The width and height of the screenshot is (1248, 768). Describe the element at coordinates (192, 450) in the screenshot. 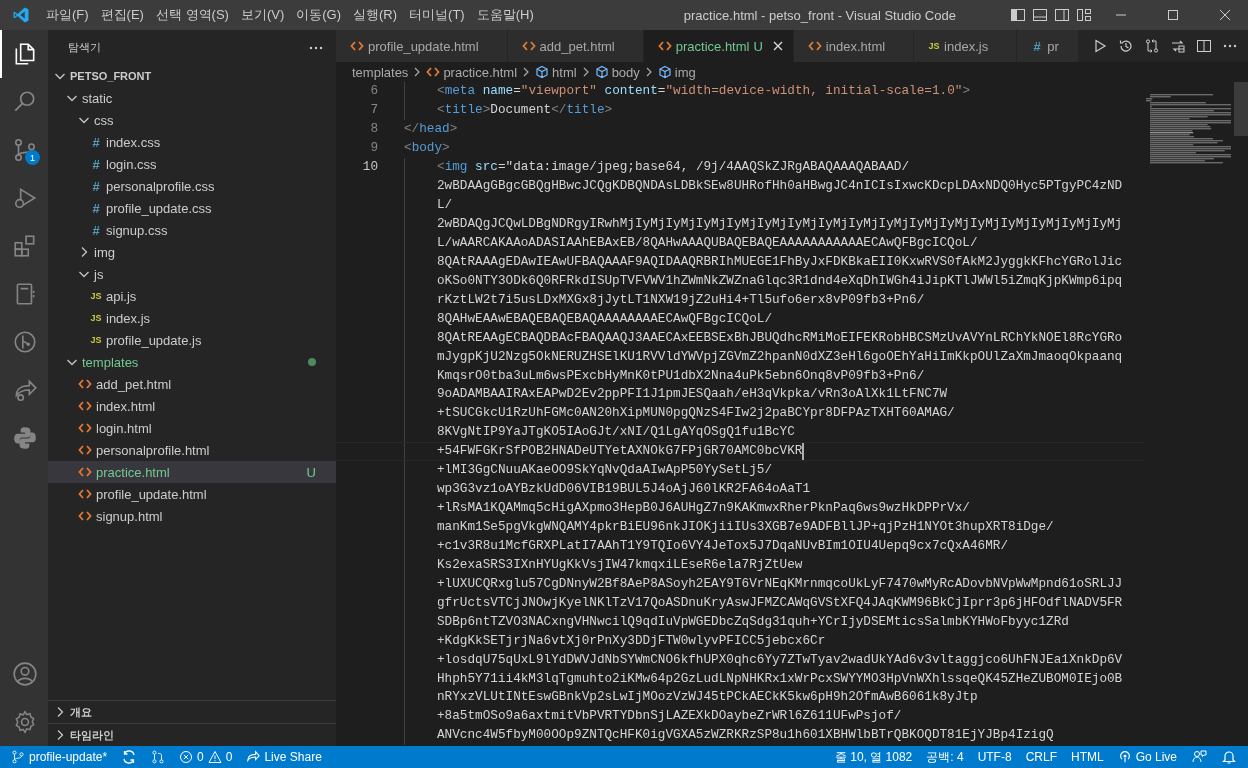

I see `file-item: personalprofile.html` at that location.